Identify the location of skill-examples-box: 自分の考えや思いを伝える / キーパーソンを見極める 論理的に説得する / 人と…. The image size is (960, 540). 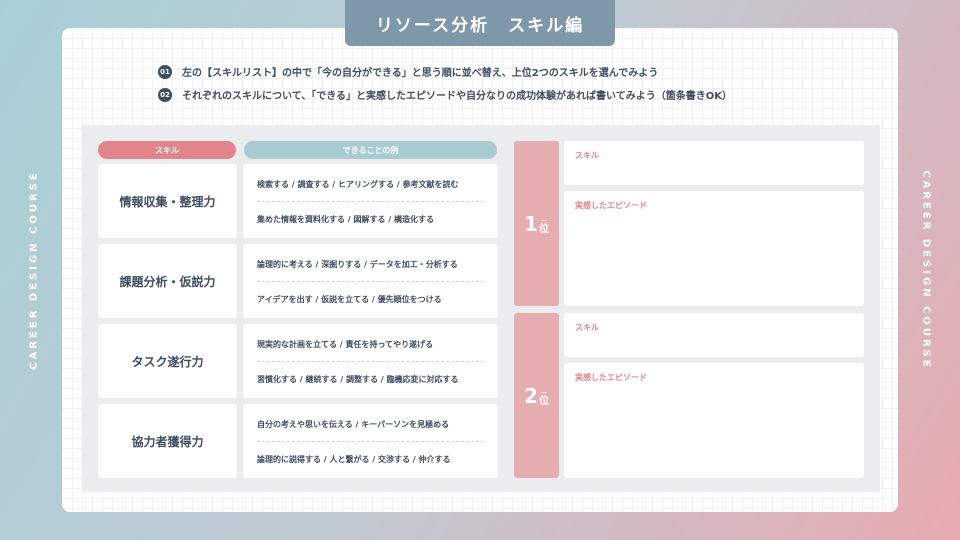
(370, 441).